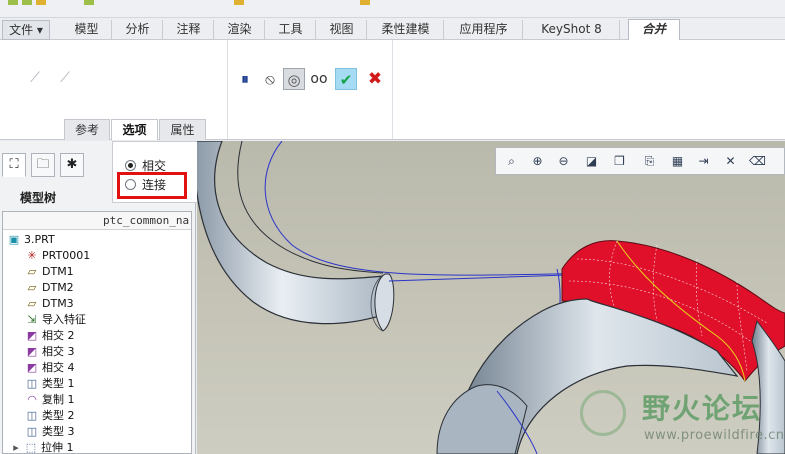  I want to click on tree-item: ◫ 类型 1, so click(50, 384).